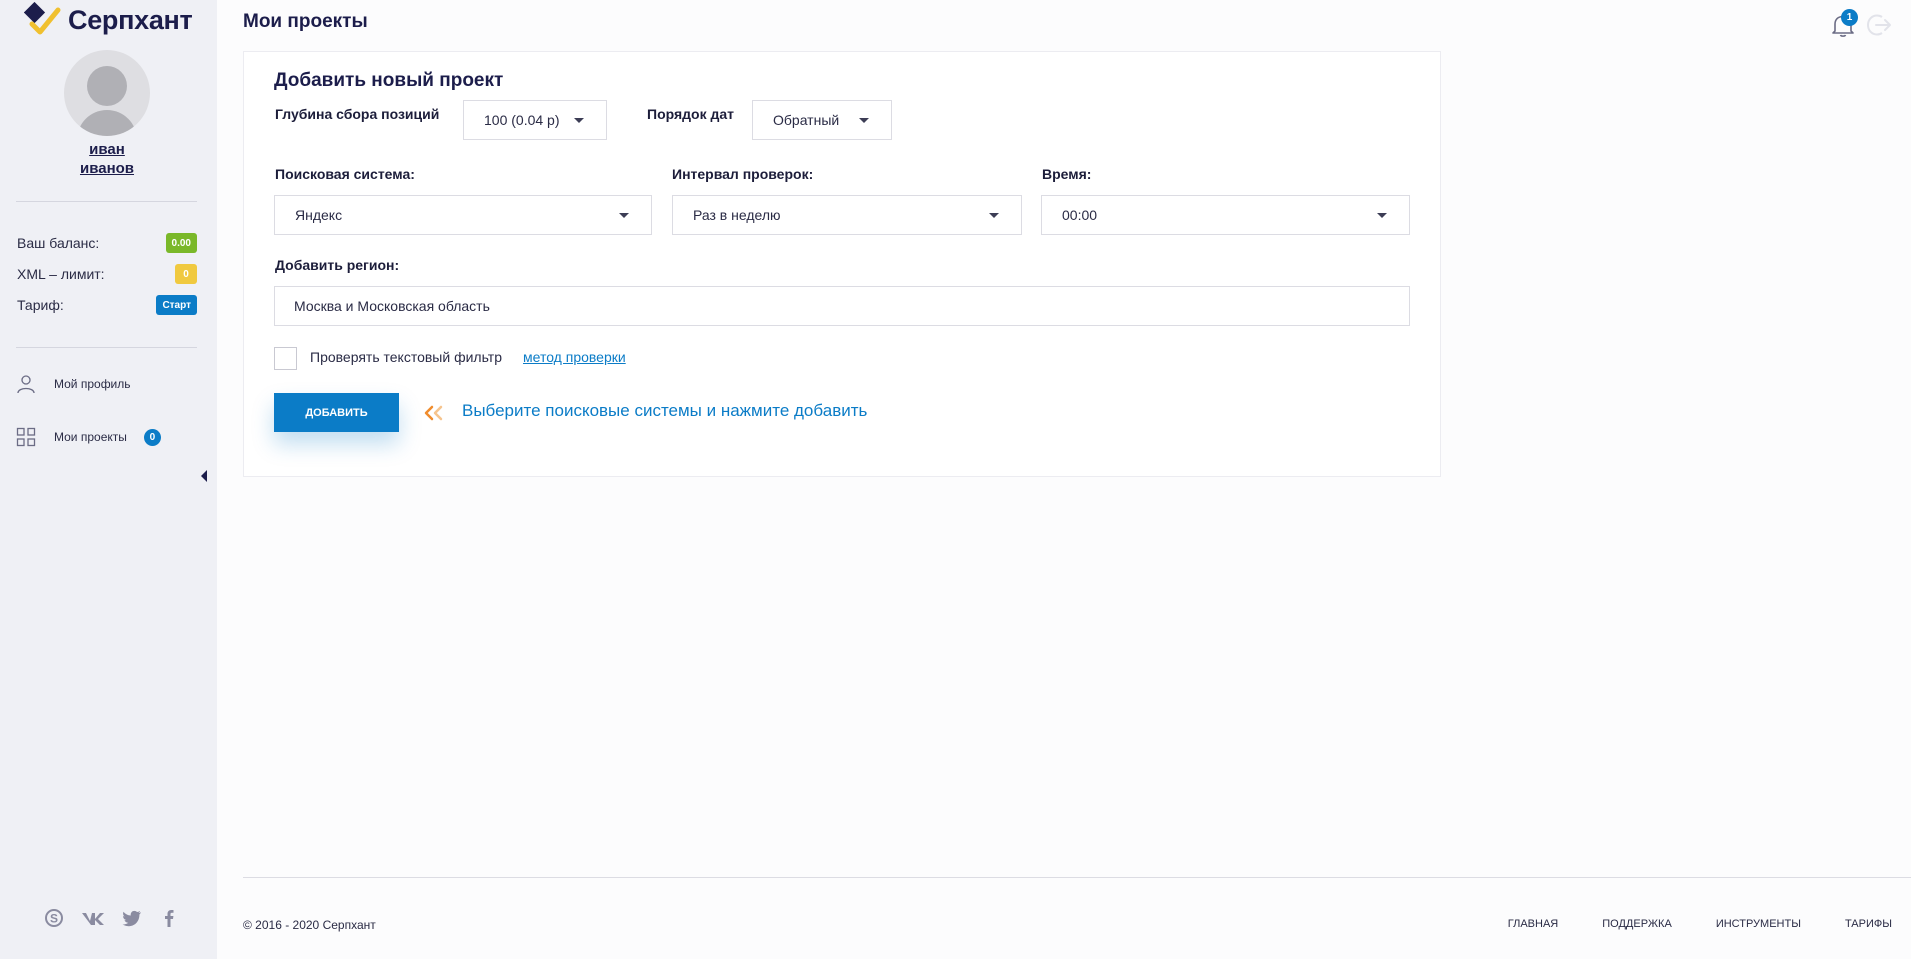 This screenshot has height=959, width=1911. What do you see at coordinates (107, 305) in the screenshot?
I see `tariff-row: Тариф: Старт` at bounding box center [107, 305].